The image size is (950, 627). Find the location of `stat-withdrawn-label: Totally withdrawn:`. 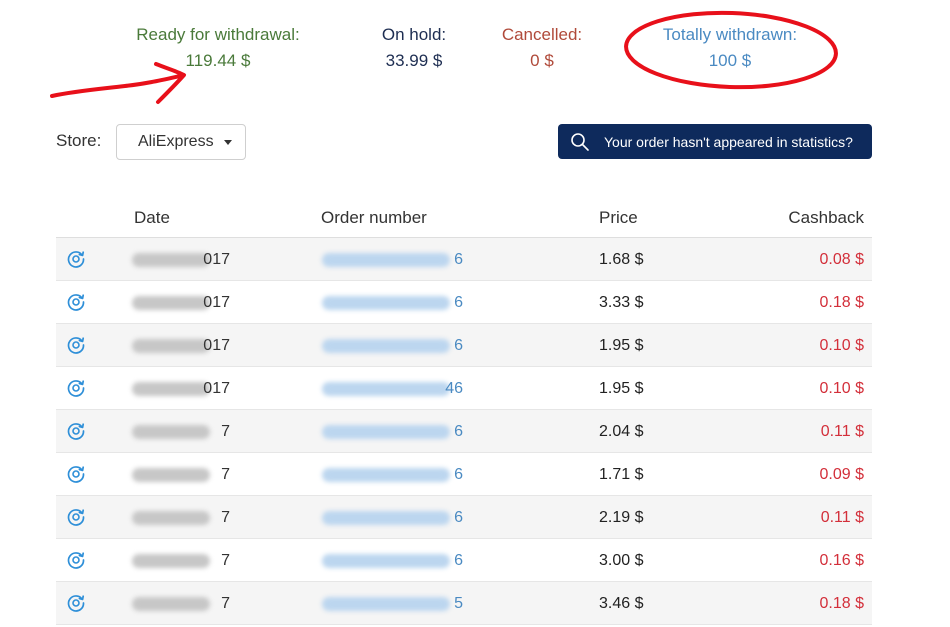

stat-withdrawn-label: Totally withdrawn: is located at coordinates (730, 34).